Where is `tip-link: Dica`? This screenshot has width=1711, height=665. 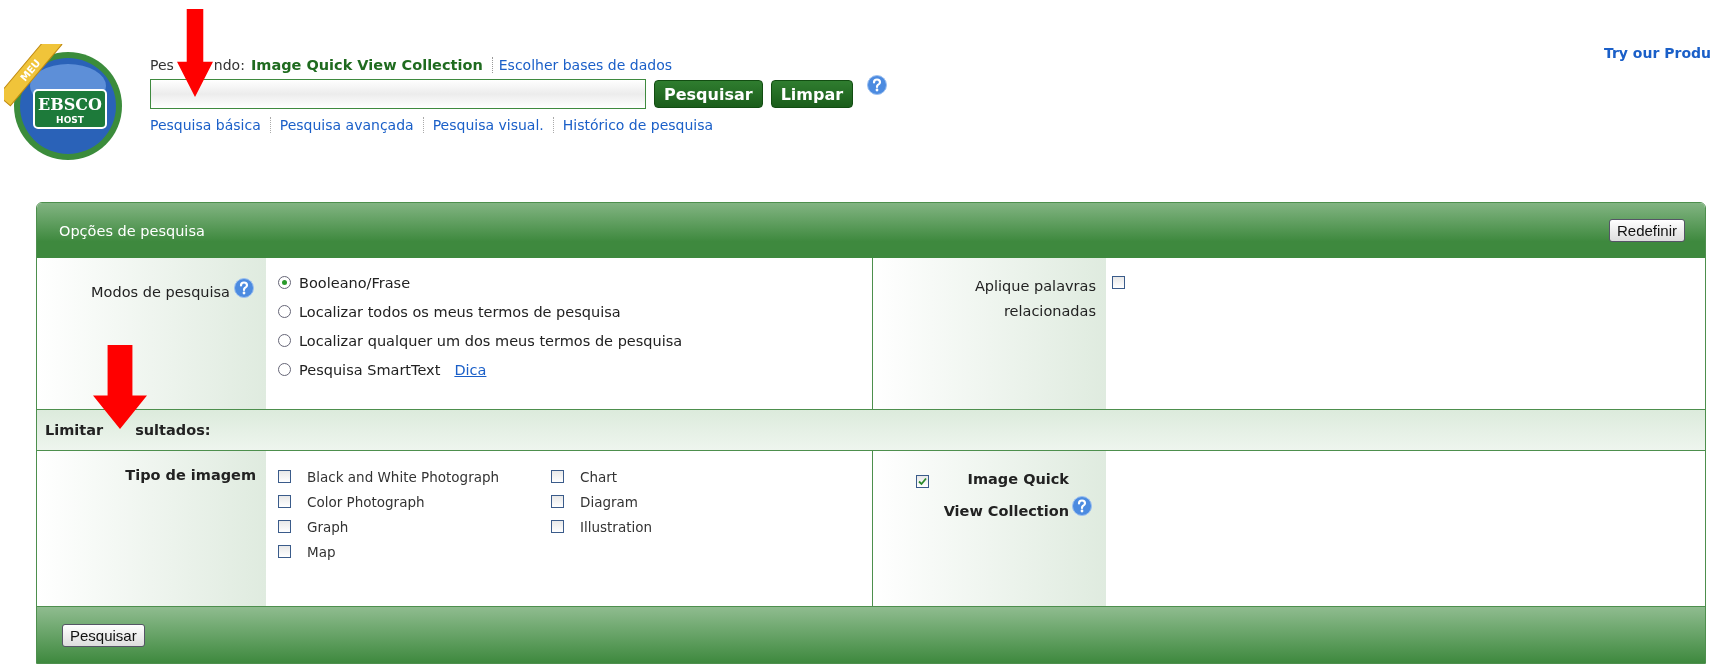
tip-link: Dica is located at coordinates (470, 369).